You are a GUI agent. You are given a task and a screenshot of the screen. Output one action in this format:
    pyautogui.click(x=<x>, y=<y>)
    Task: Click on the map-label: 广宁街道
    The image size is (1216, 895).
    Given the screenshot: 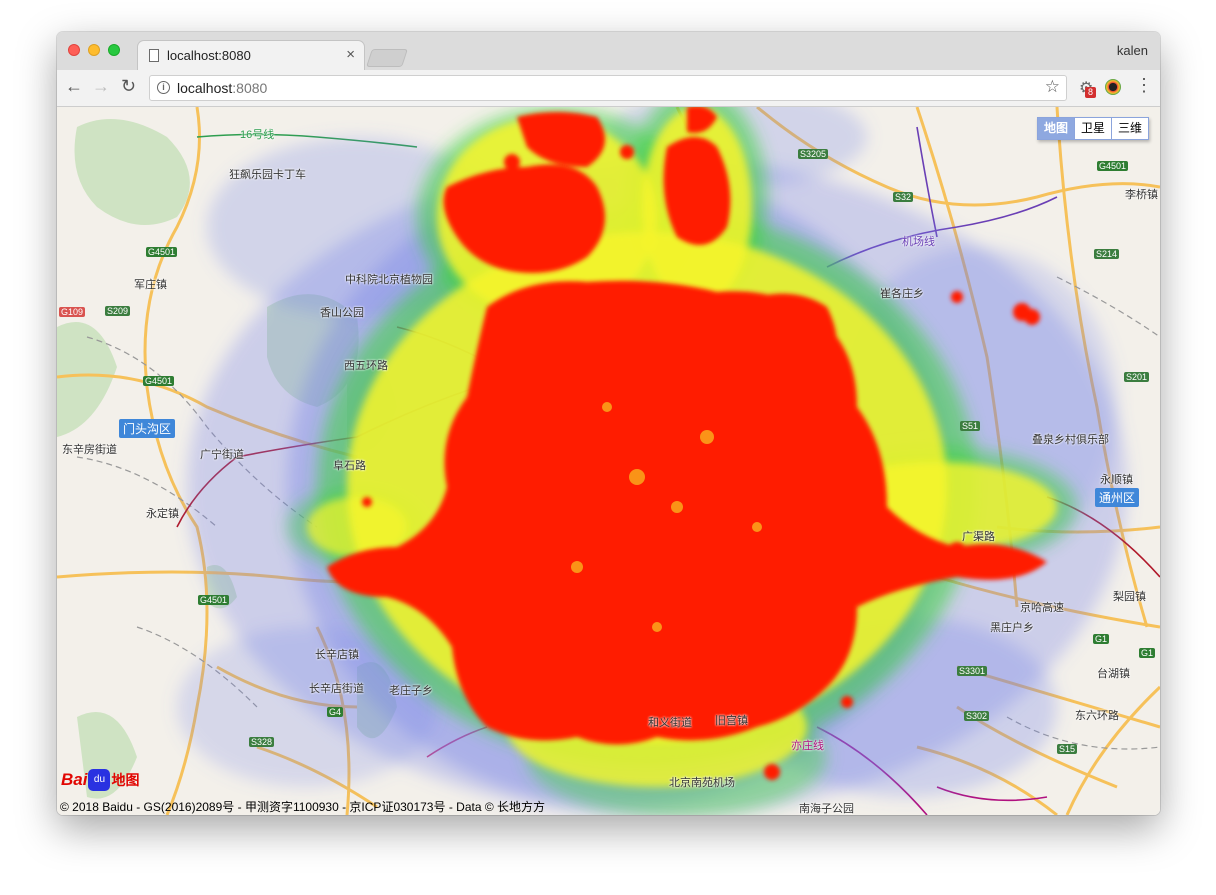 What is the action you would take?
    pyautogui.click(x=222, y=455)
    